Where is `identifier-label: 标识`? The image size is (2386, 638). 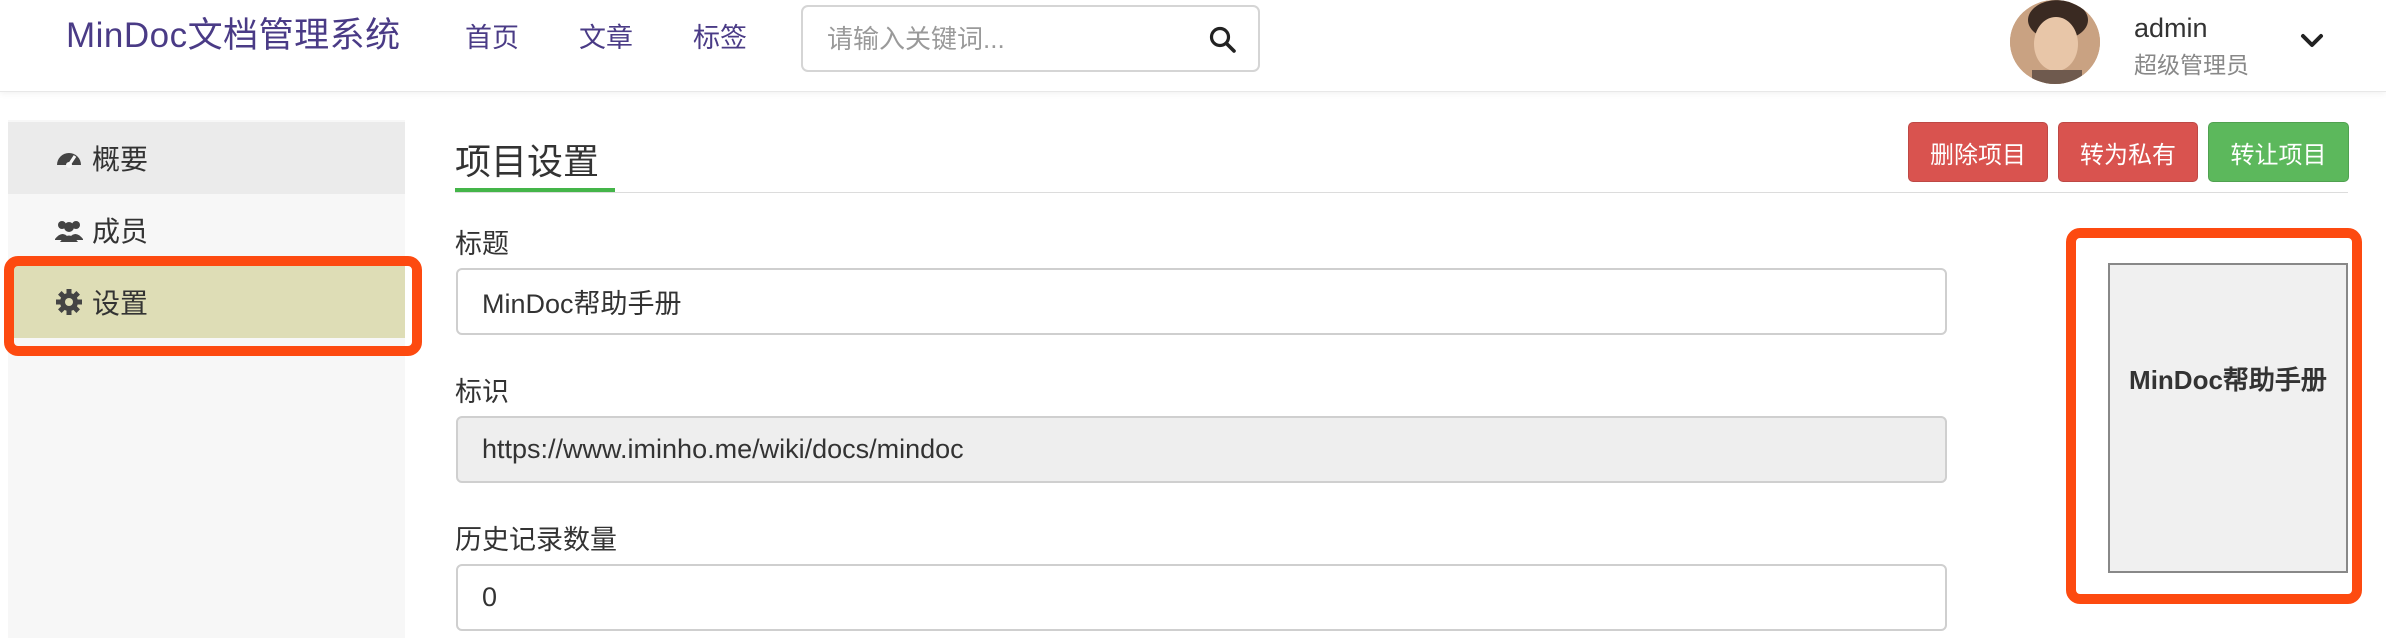
identifier-label: 标识 is located at coordinates (482, 392).